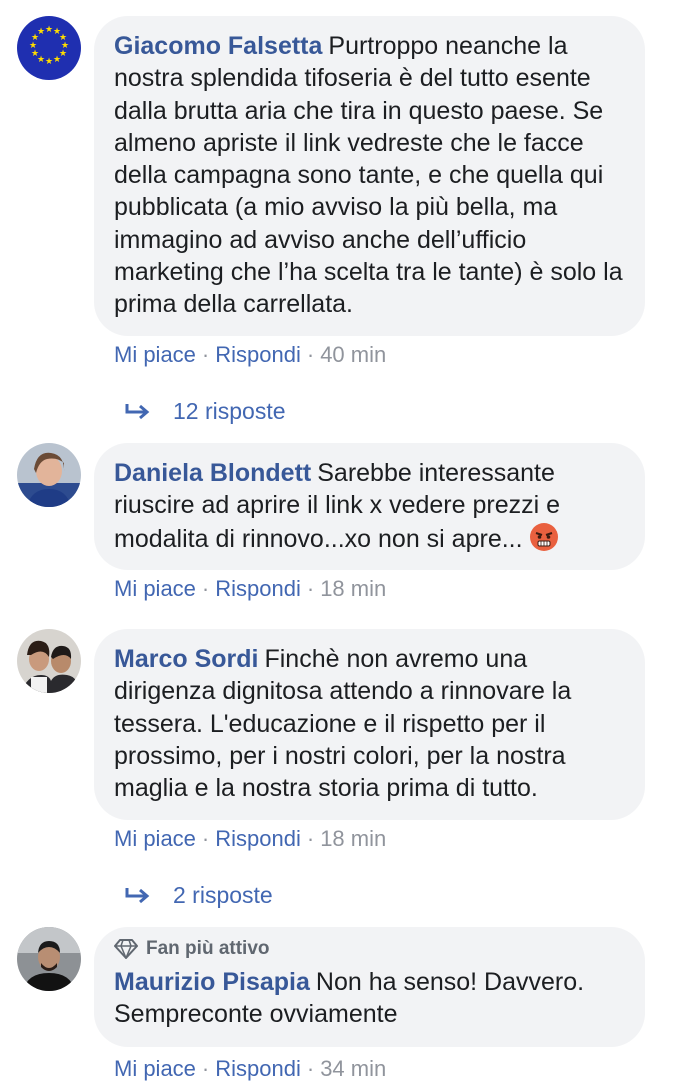  Describe the element at coordinates (353, 1068) in the screenshot. I see `timestamp: 34 min` at that location.